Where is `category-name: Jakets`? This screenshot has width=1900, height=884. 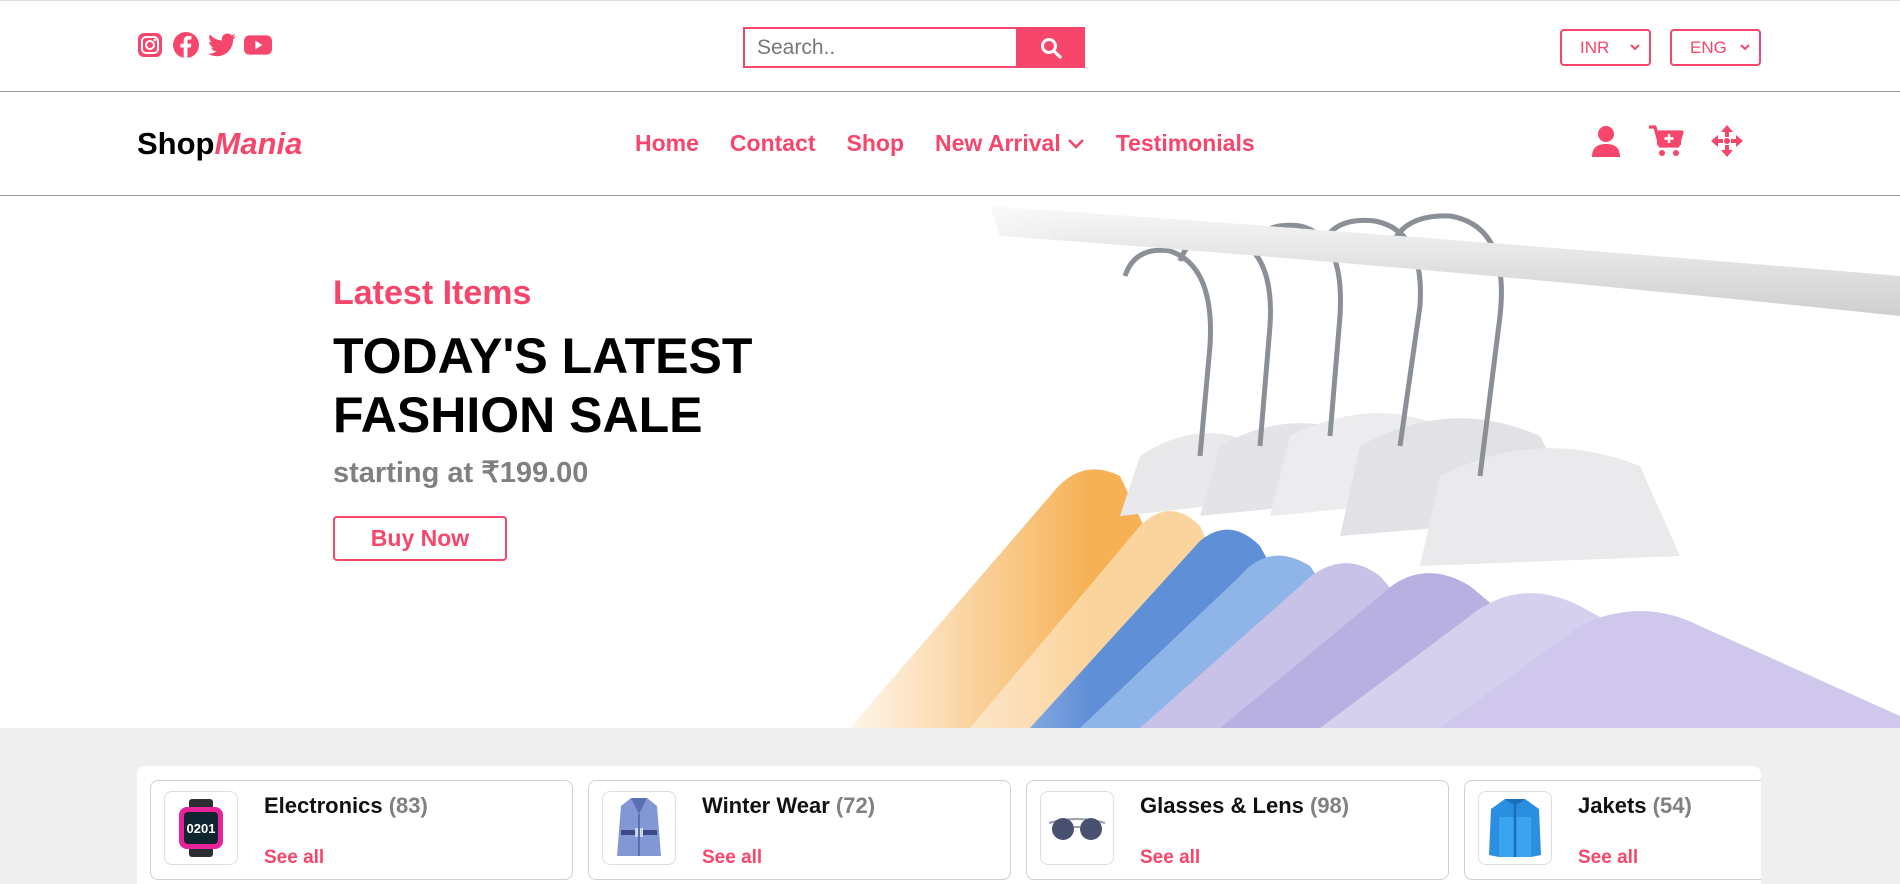 category-name: Jakets is located at coordinates (1612, 805).